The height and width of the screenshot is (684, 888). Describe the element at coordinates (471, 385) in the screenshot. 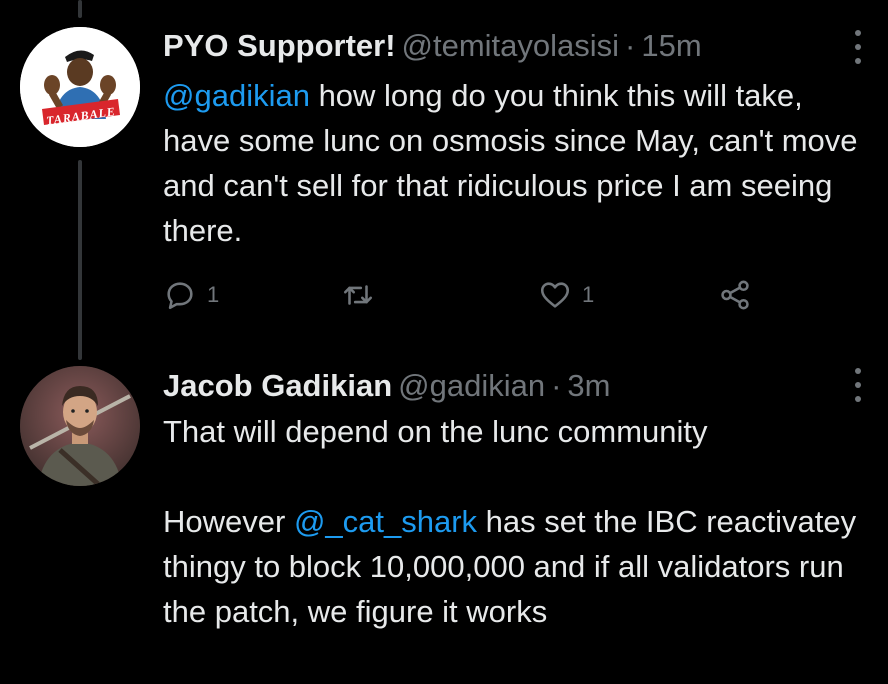

I see `user-handle: @gadikian` at that location.